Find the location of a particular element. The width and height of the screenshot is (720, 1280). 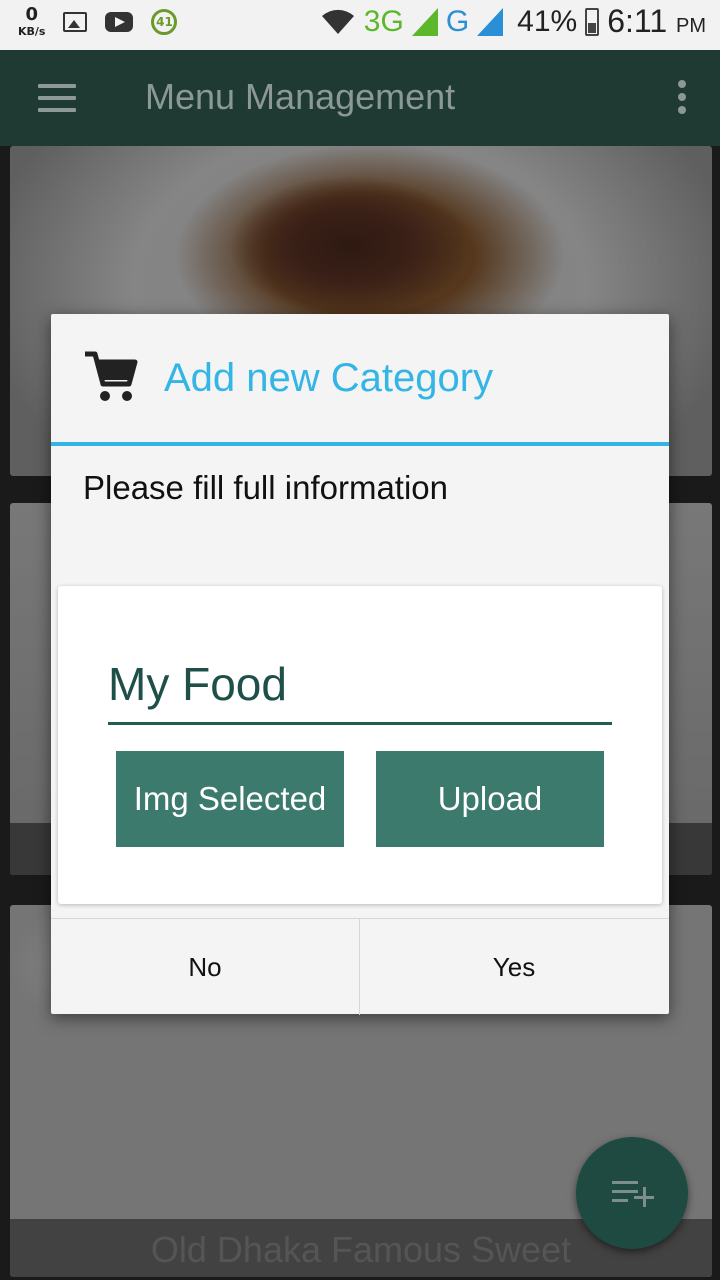

network-speed: 0 KB/s is located at coordinates (32, 21).